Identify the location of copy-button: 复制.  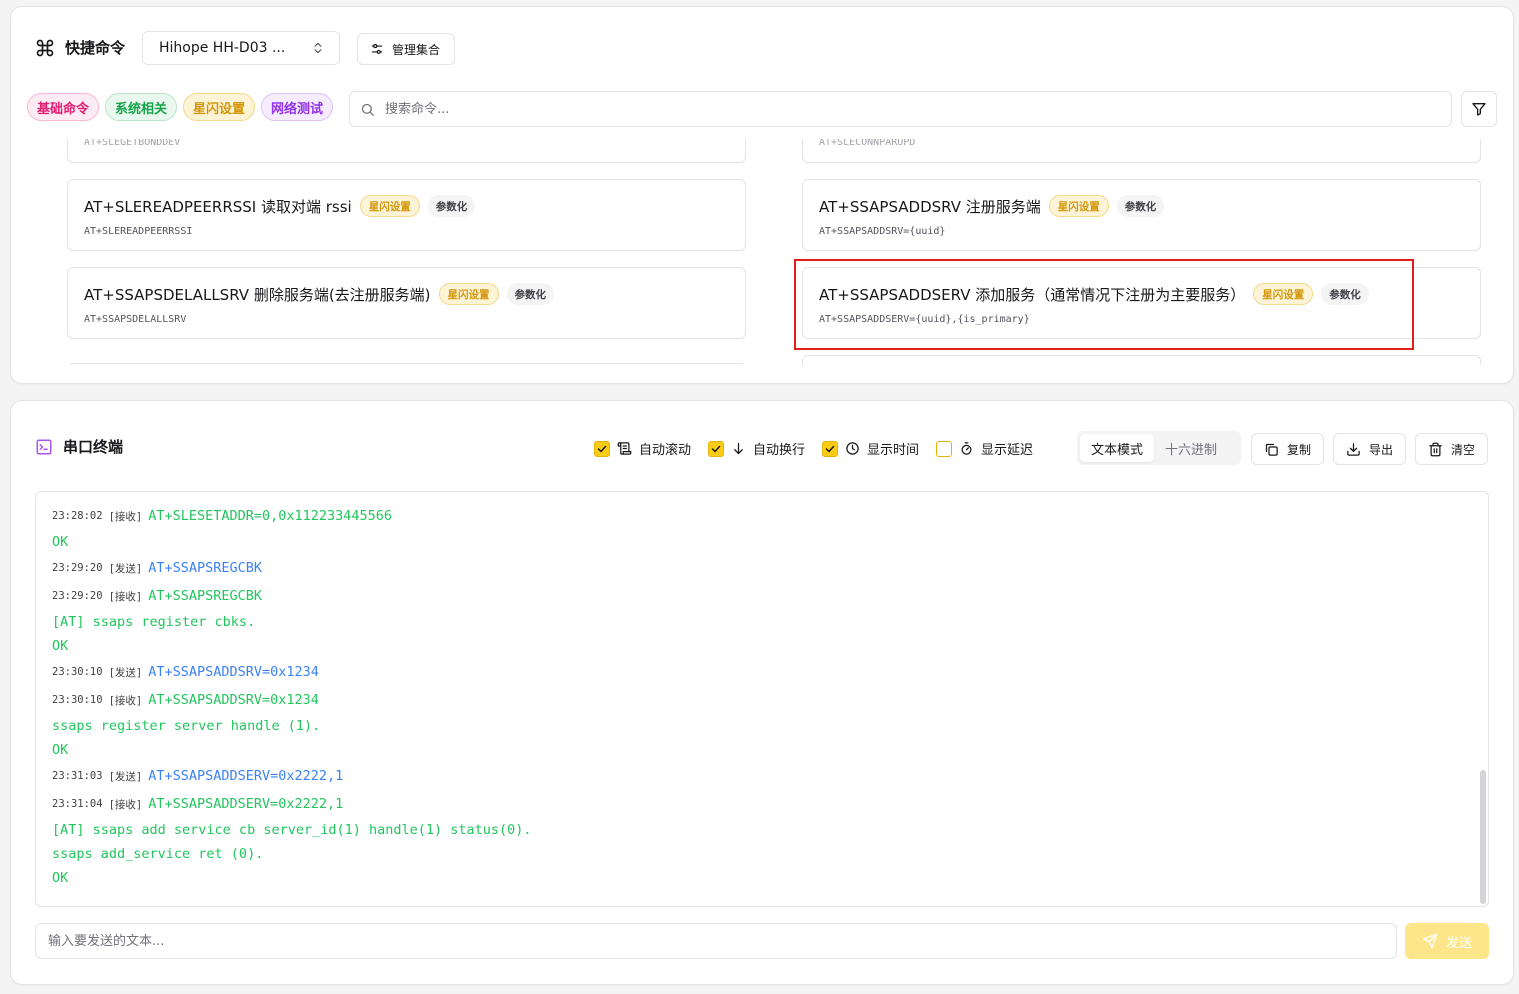
(1288, 449).